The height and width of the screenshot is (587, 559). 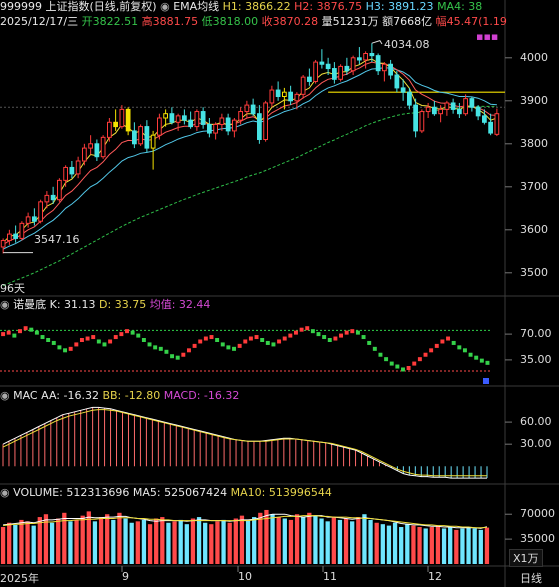 What do you see at coordinates (196, 6) in the screenshot?
I see `indicator-name: EMA均线` at bounding box center [196, 6].